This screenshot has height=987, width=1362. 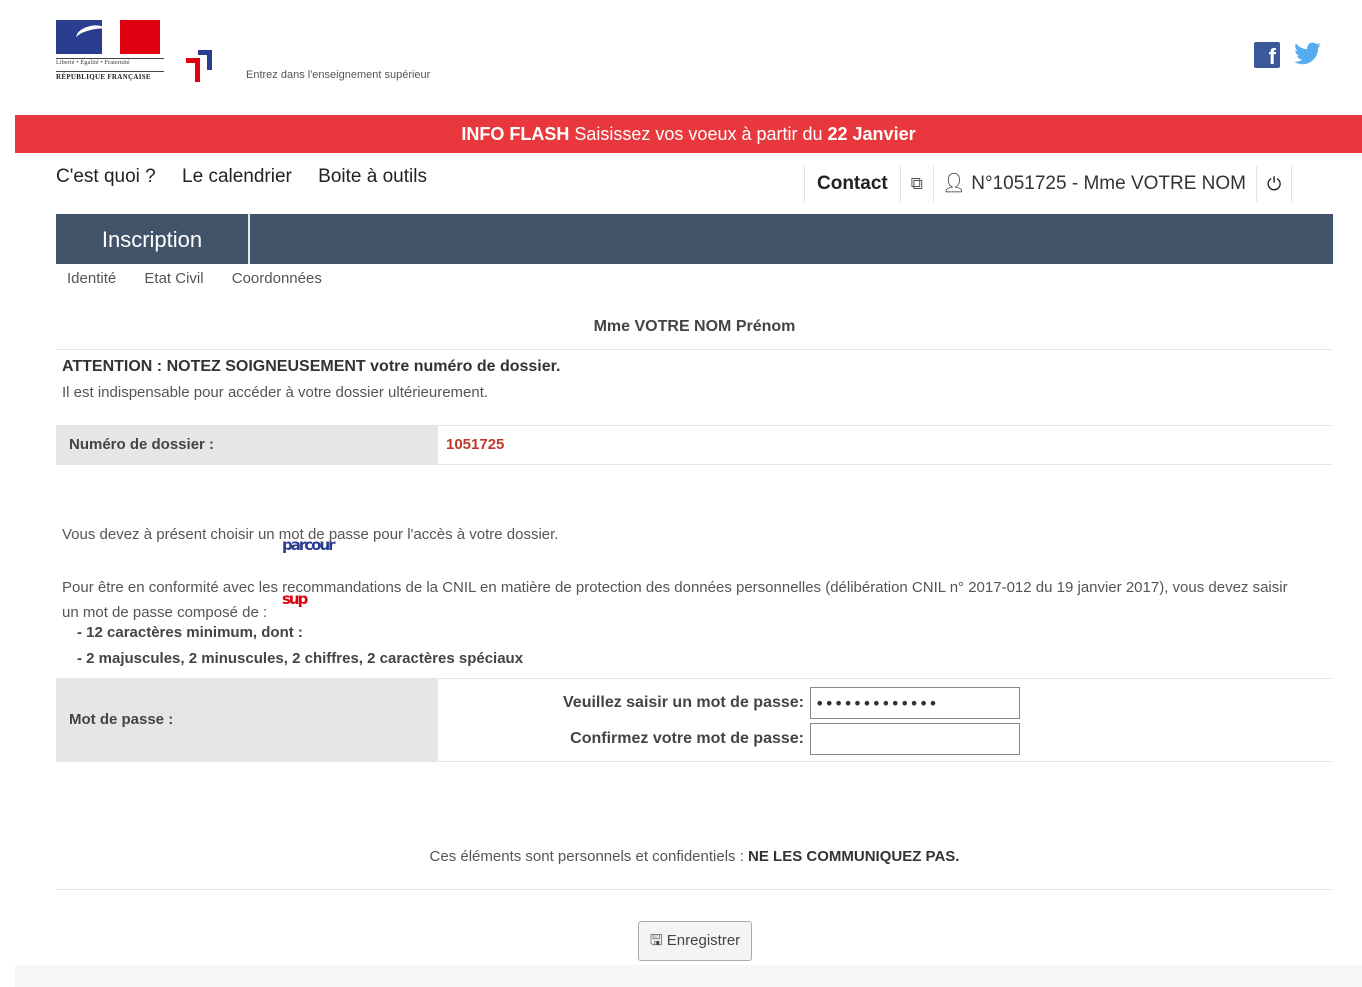 What do you see at coordinates (1267, 55) in the screenshot?
I see `facebook-icon: f` at bounding box center [1267, 55].